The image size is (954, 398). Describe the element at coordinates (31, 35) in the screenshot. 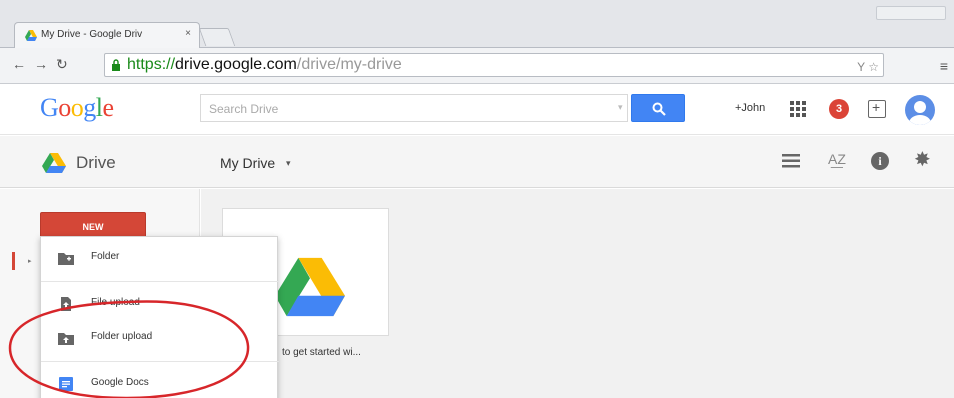

I see `drive-favicon-icon` at that location.